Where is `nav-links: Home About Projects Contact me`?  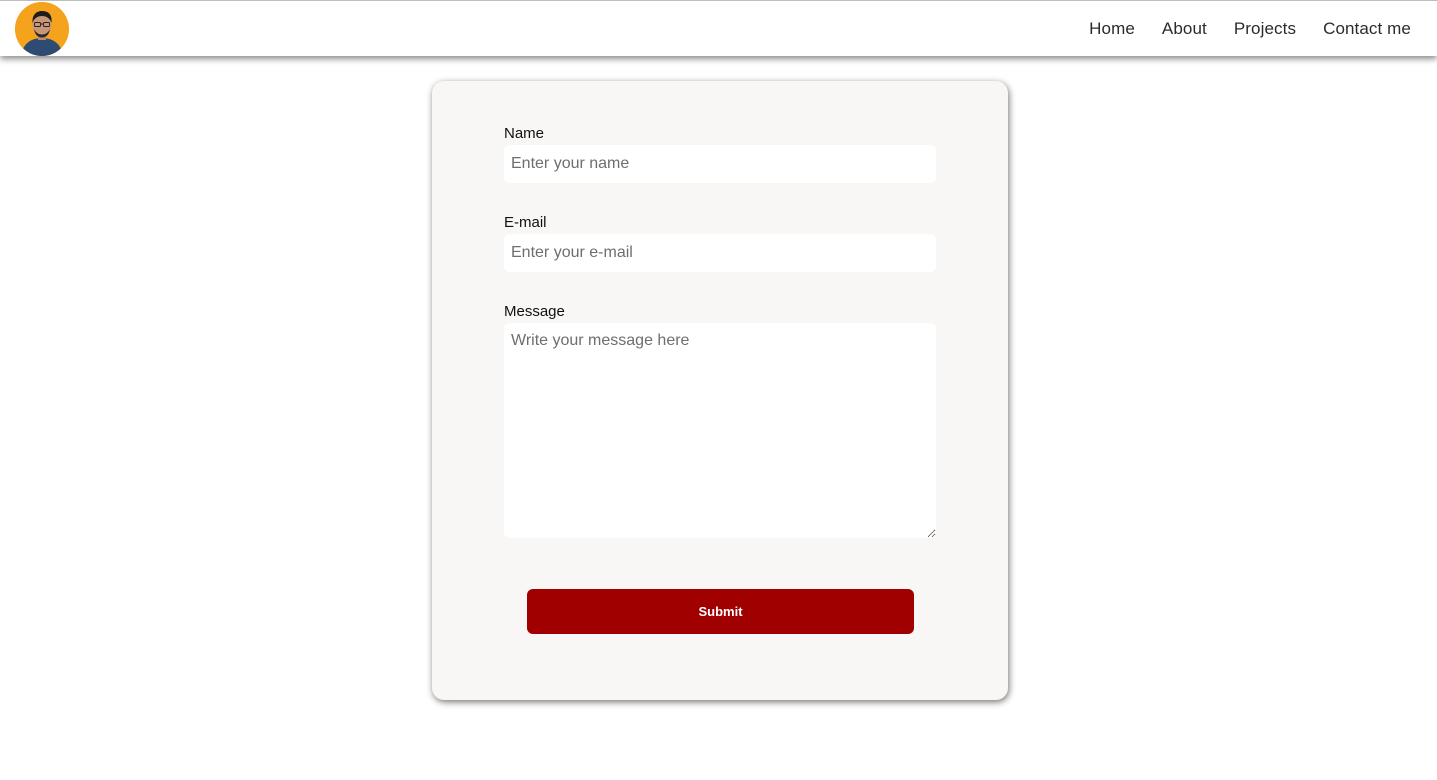 nav-links: Home About Projects Contact me is located at coordinates (1250, 29).